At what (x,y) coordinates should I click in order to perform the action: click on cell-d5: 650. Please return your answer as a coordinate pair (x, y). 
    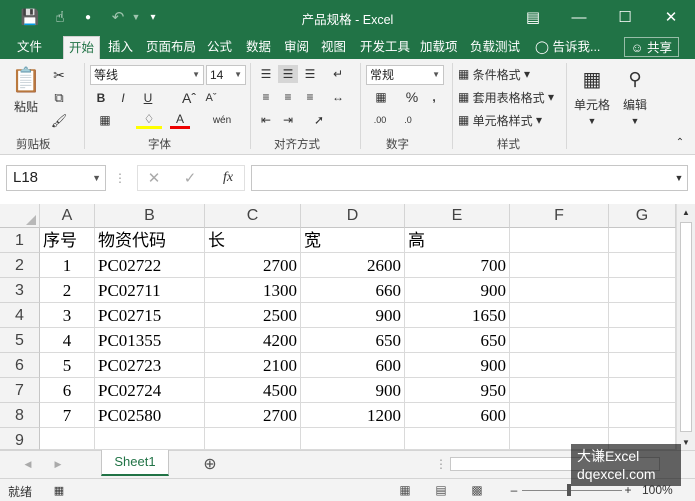
    Looking at the image, I should click on (353, 340).